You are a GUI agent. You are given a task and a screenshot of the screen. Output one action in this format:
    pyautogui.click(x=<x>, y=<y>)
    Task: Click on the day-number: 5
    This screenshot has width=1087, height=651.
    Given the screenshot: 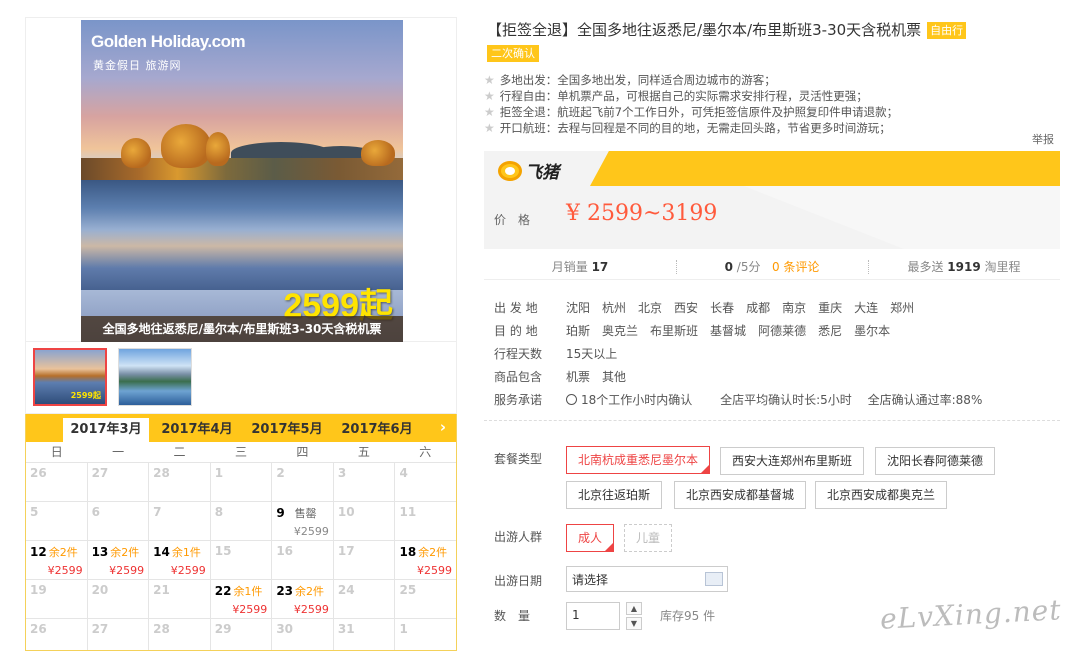 What is the action you would take?
    pyautogui.click(x=34, y=512)
    